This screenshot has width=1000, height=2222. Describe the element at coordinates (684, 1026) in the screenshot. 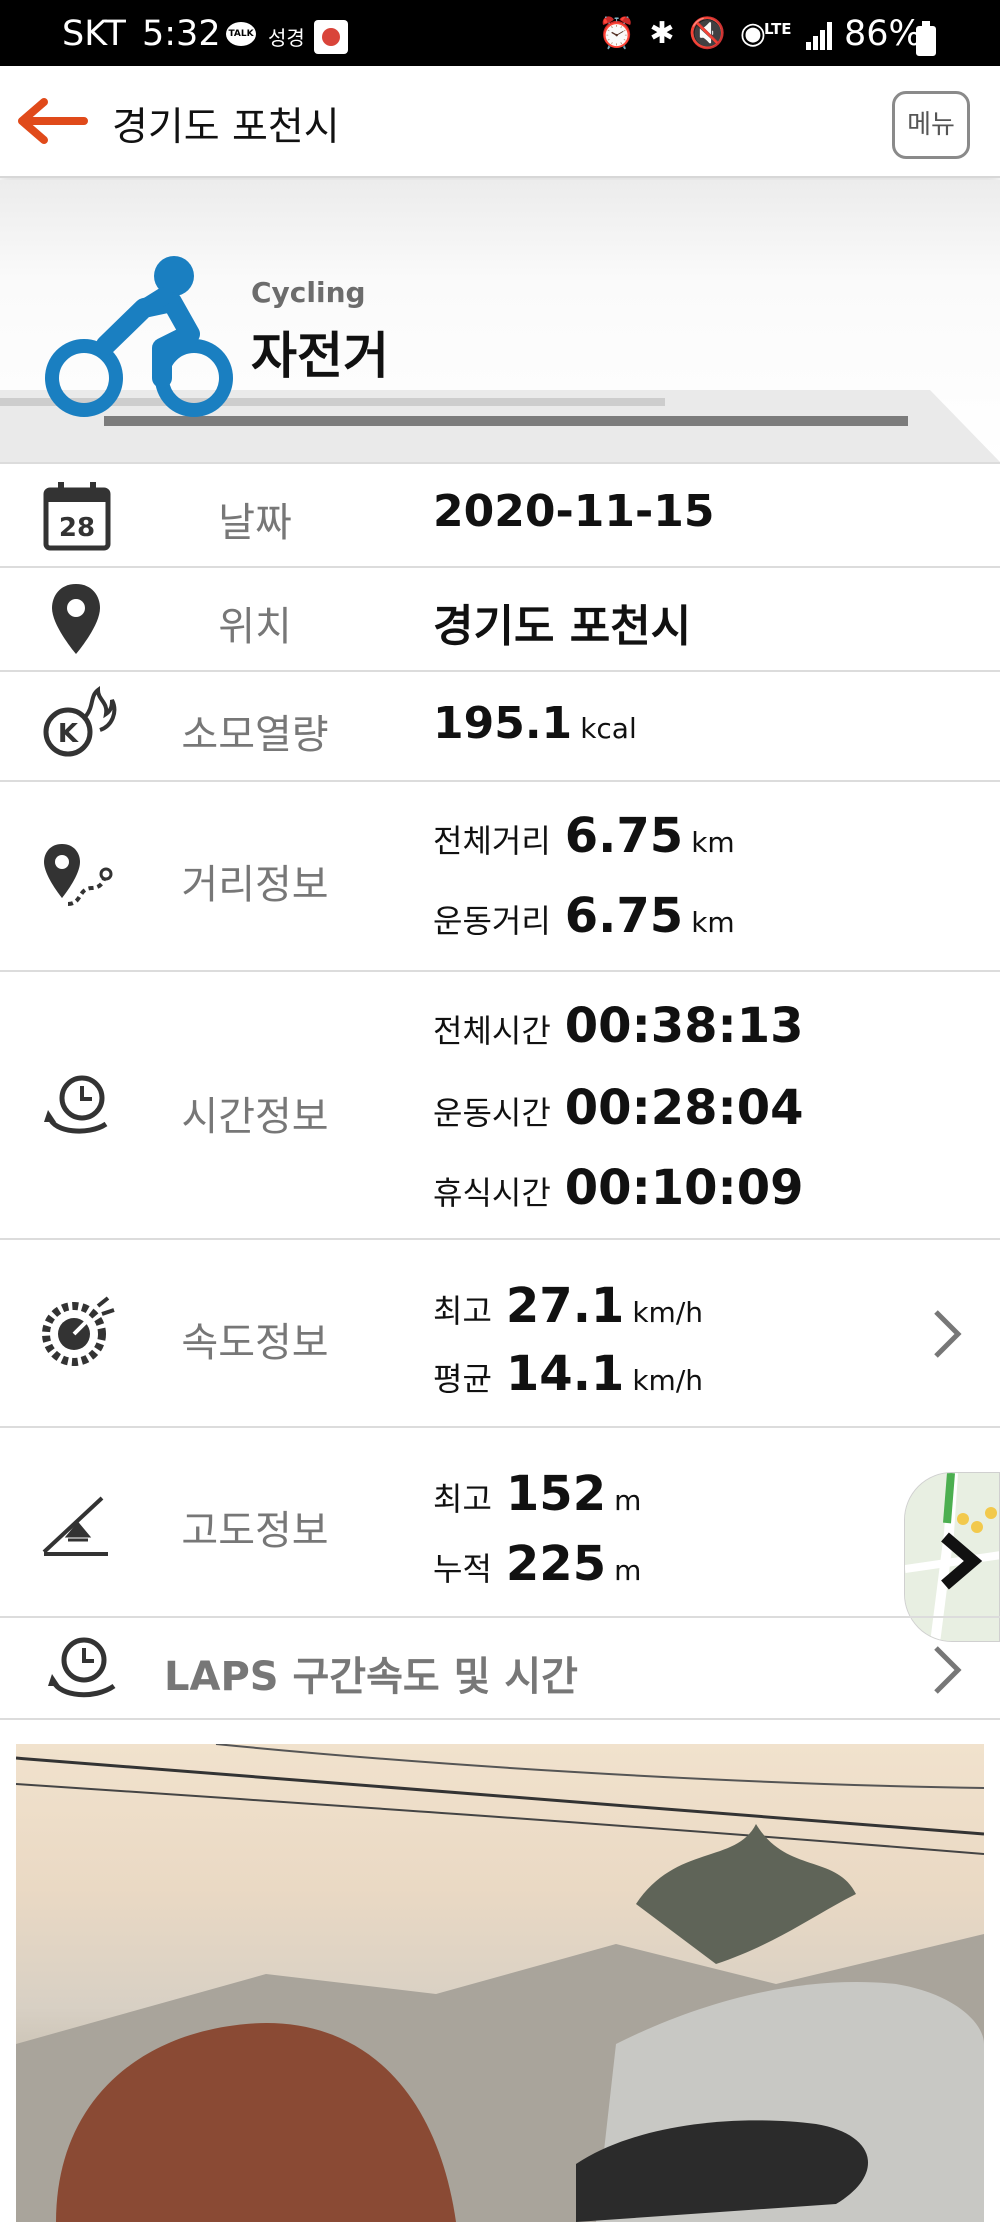

I see `total-time-value: 00:38:13` at that location.